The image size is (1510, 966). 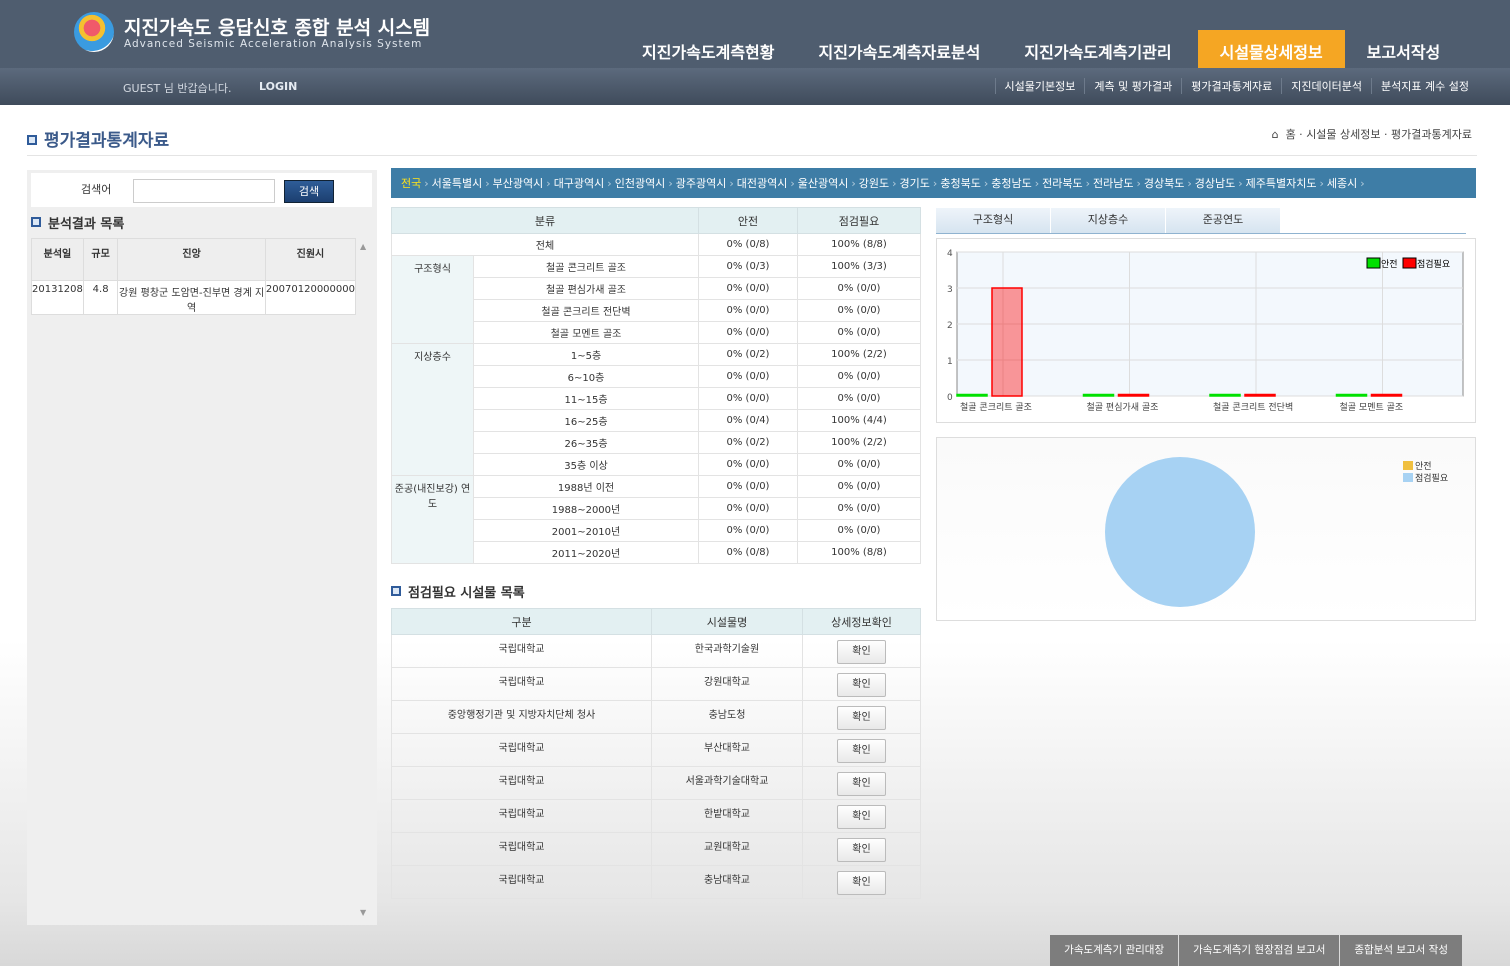 What do you see at coordinates (365, 246) in the screenshot?
I see `scroll-up-icon: ▲` at bounding box center [365, 246].